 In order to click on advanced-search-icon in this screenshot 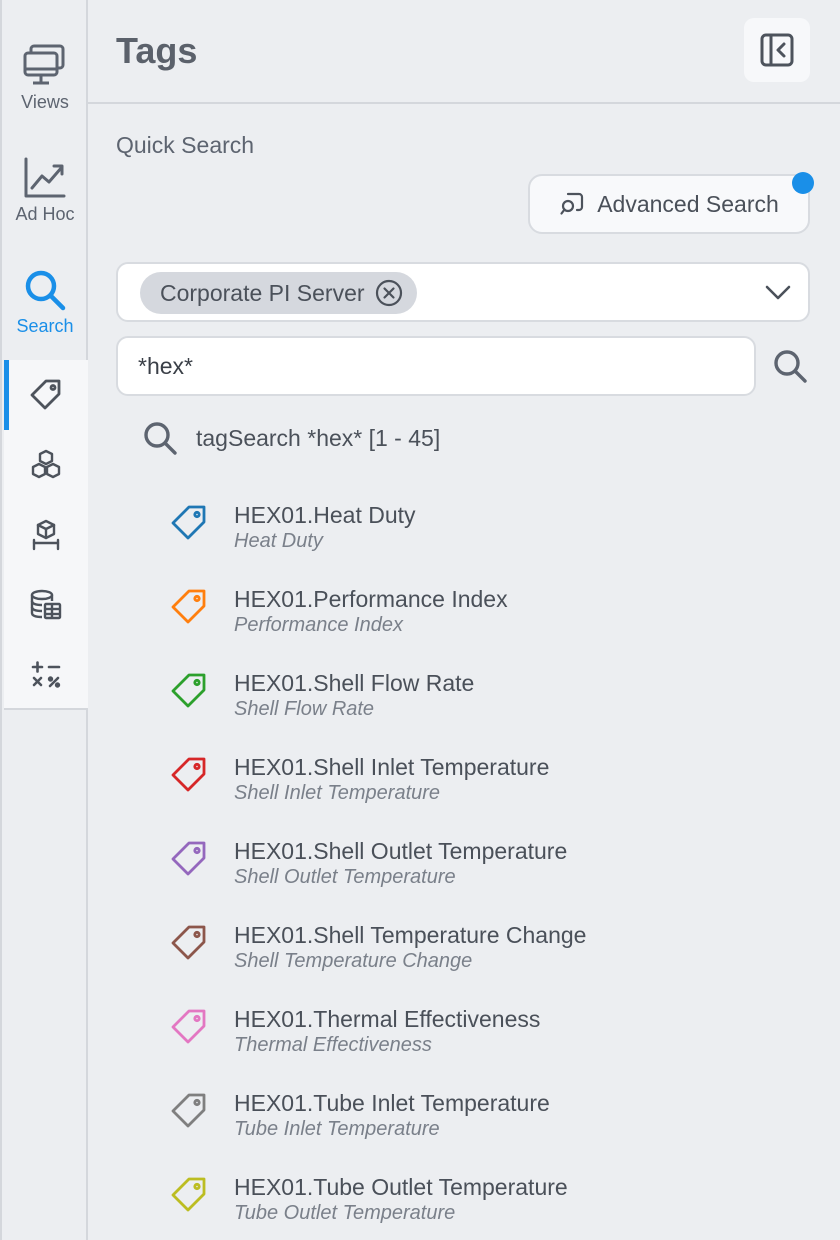, I will do `click(572, 203)`.